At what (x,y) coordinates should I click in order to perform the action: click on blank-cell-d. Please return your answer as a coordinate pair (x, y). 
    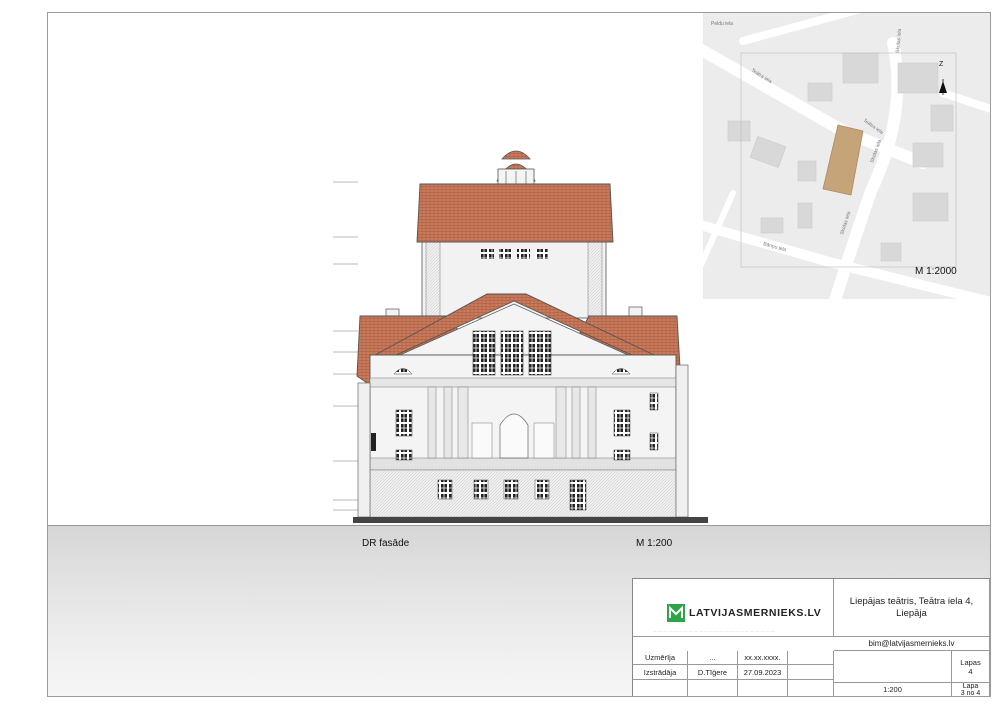
    Looking at the image, I should click on (811, 688).